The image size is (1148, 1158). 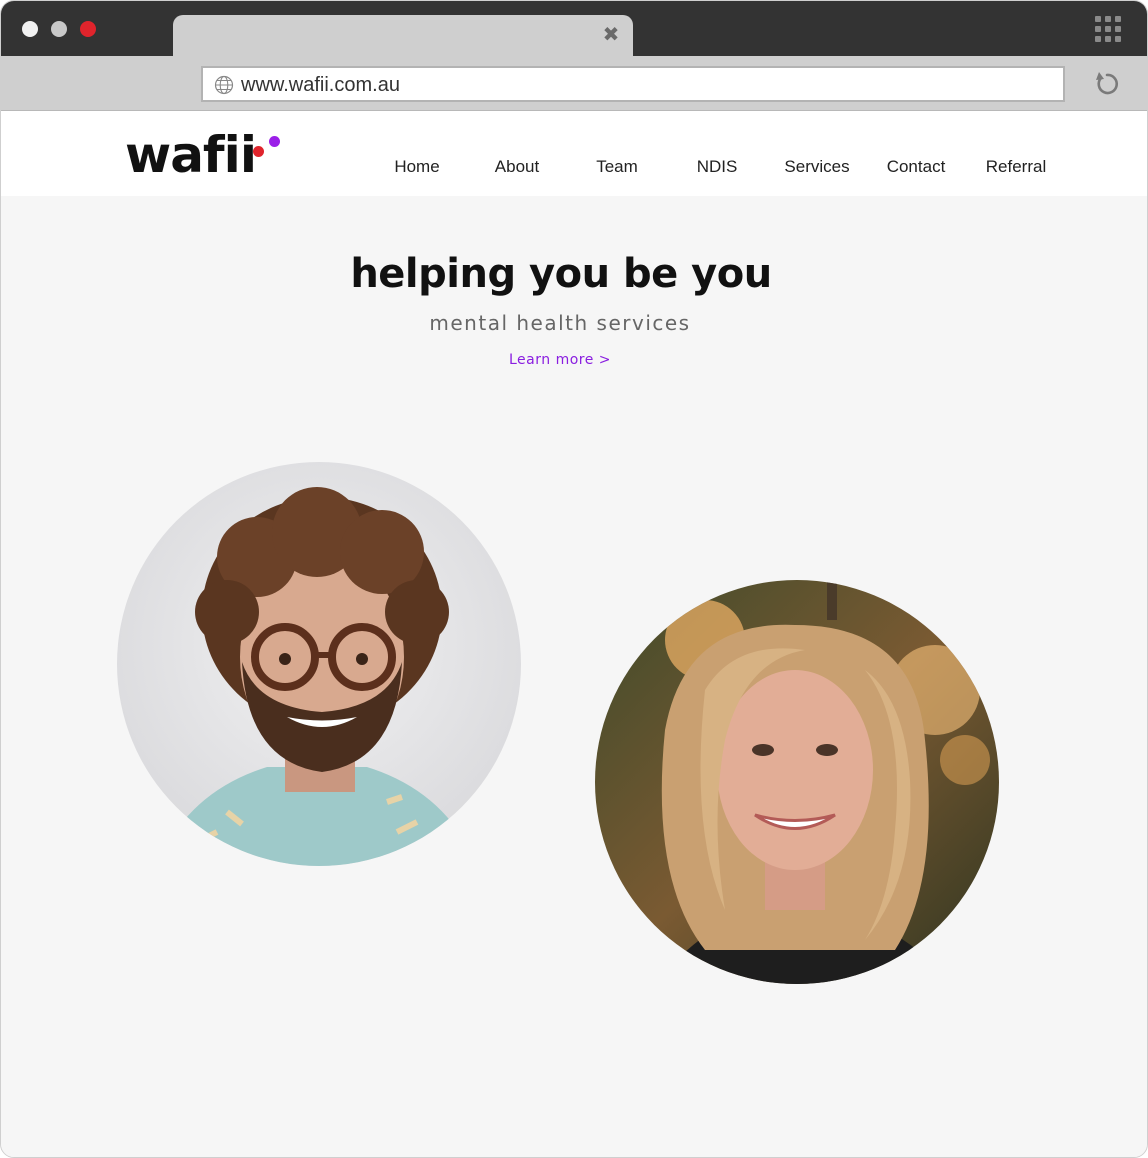 I want to click on nav-home: Home, so click(x=417, y=167).